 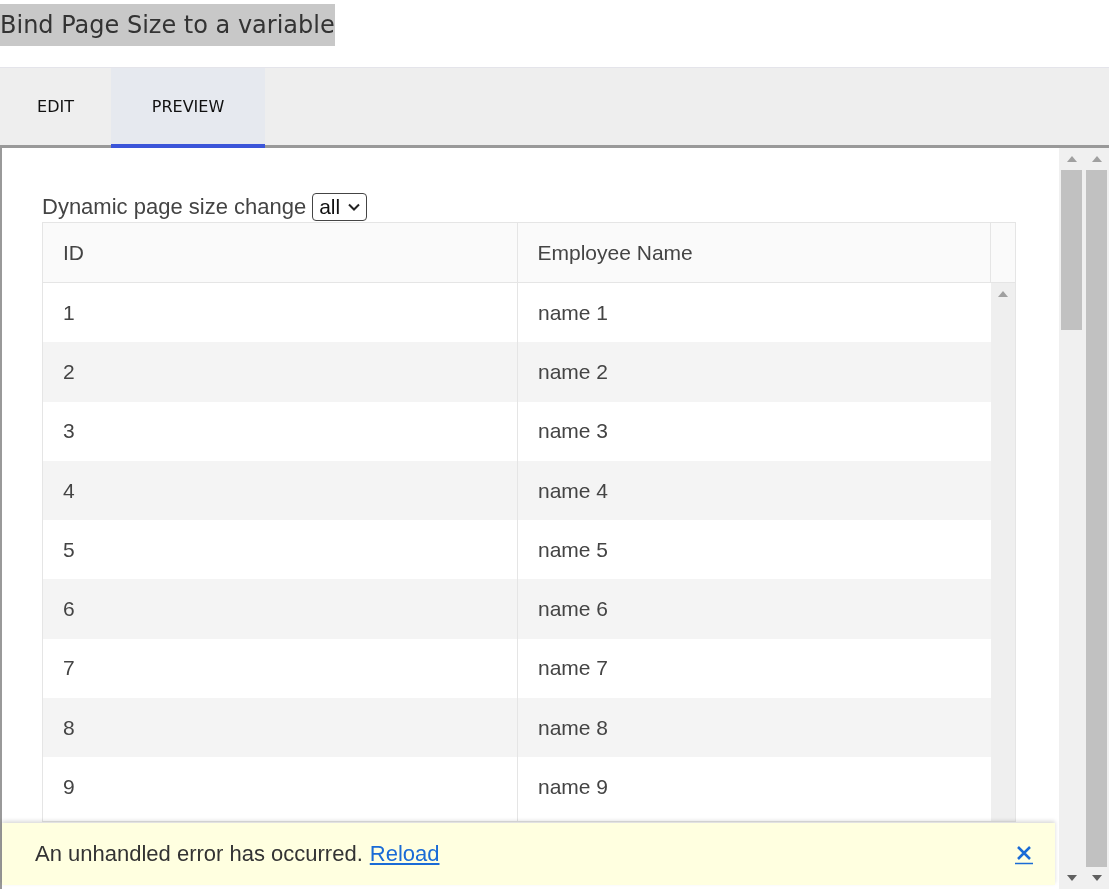 What do you see at coordinates (753, 252) in the screenshot?
I see `column-header: Employee Name` at bounding box center [753, 252].